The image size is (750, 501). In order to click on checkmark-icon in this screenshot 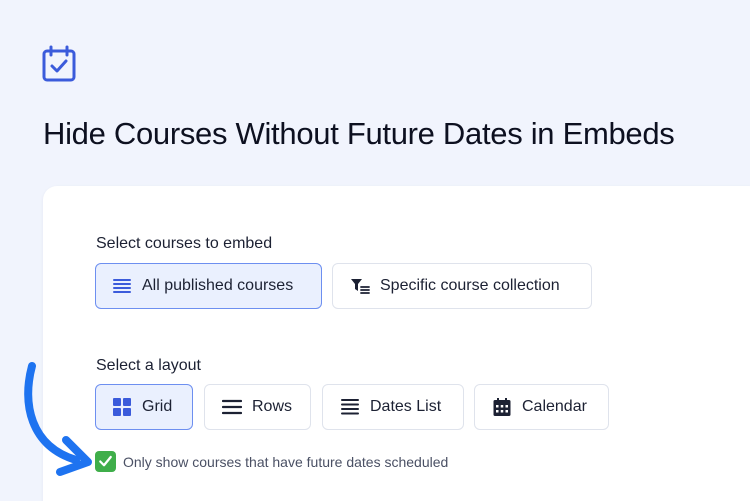, I will do `click(105, 461)`.